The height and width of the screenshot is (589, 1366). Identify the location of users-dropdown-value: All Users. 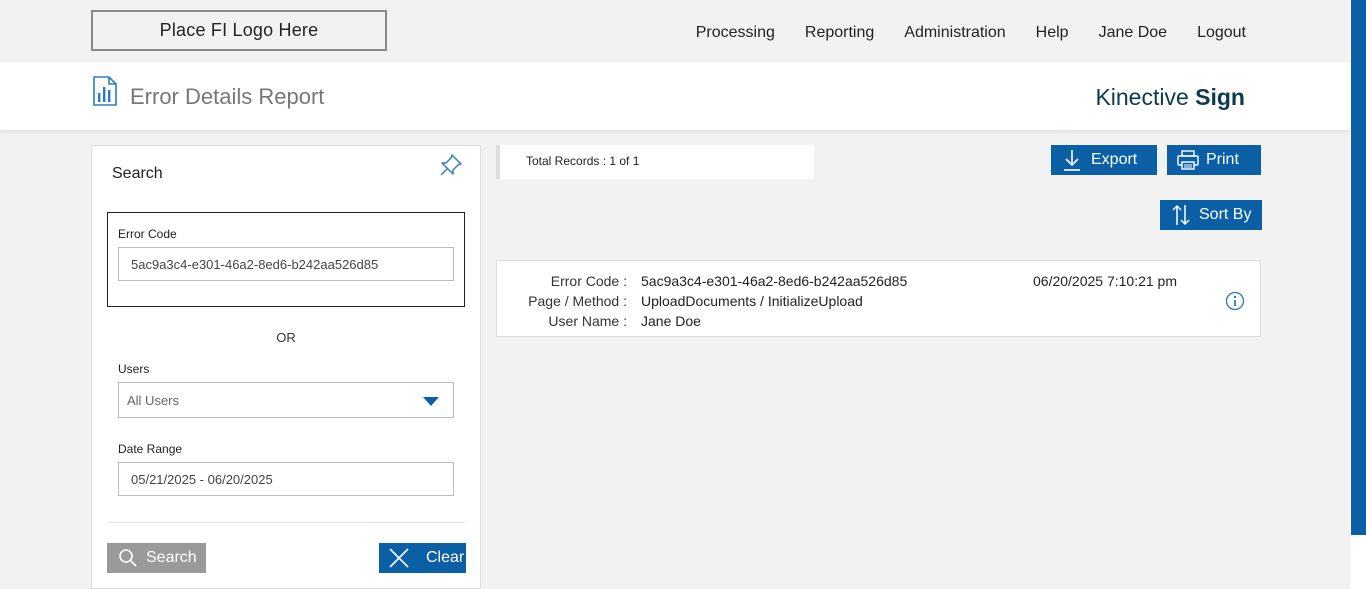
(153, 400).